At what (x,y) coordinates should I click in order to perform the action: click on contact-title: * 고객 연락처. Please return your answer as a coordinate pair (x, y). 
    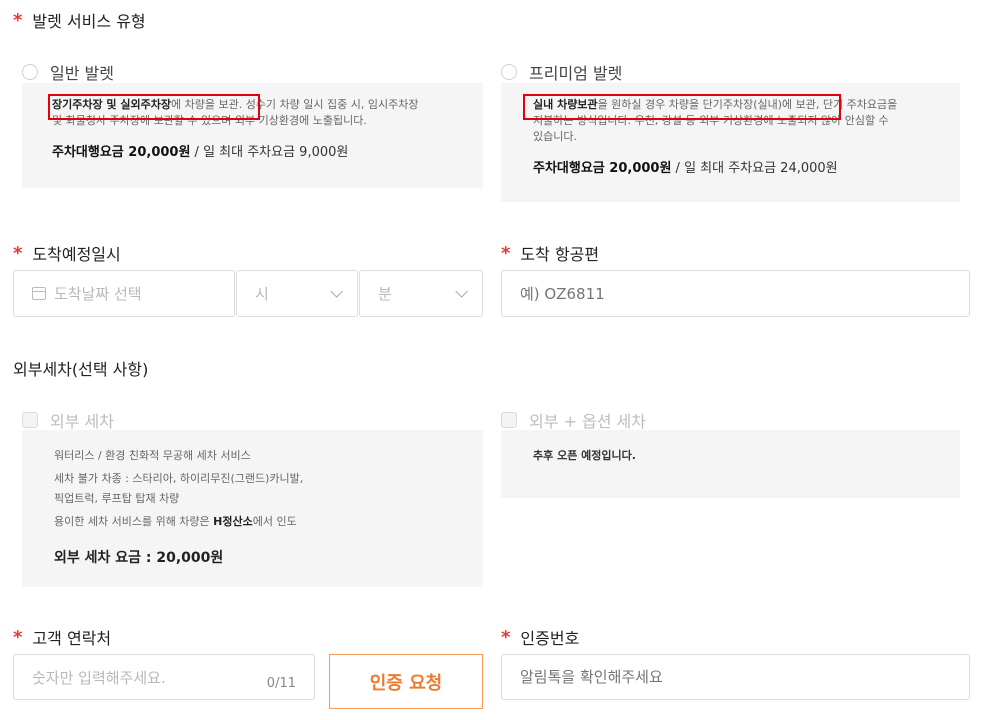
    Looking at the image, I should click on (62, 637).